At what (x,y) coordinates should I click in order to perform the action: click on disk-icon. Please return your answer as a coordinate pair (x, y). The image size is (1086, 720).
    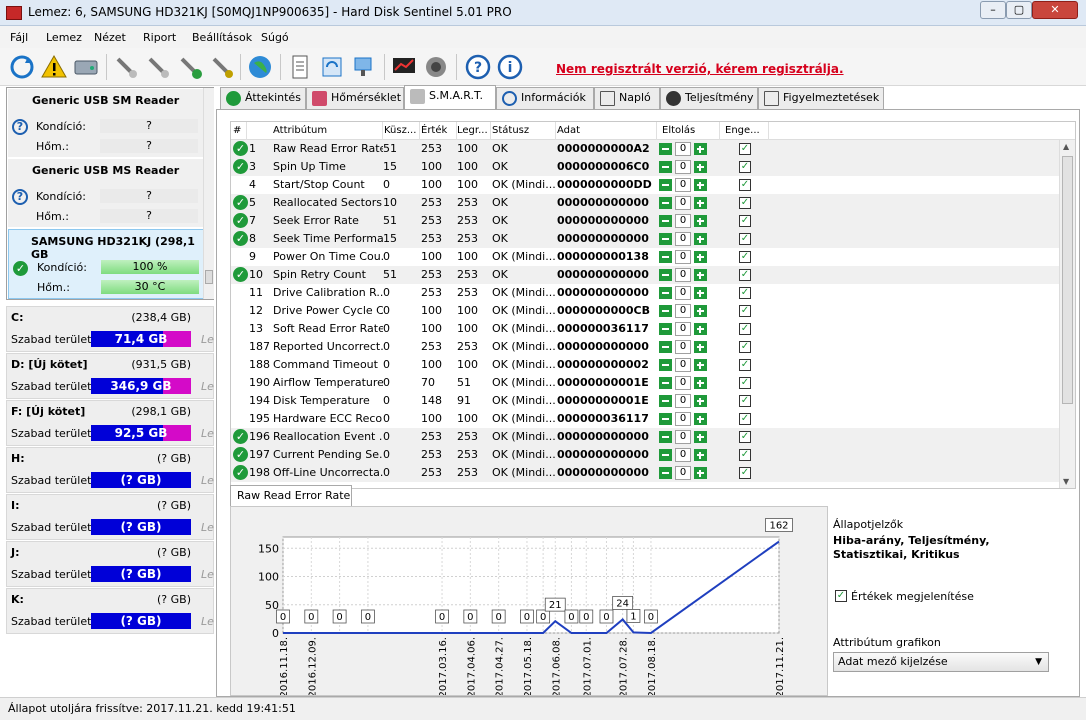
    Looking at the image, I should click on (86, 67).